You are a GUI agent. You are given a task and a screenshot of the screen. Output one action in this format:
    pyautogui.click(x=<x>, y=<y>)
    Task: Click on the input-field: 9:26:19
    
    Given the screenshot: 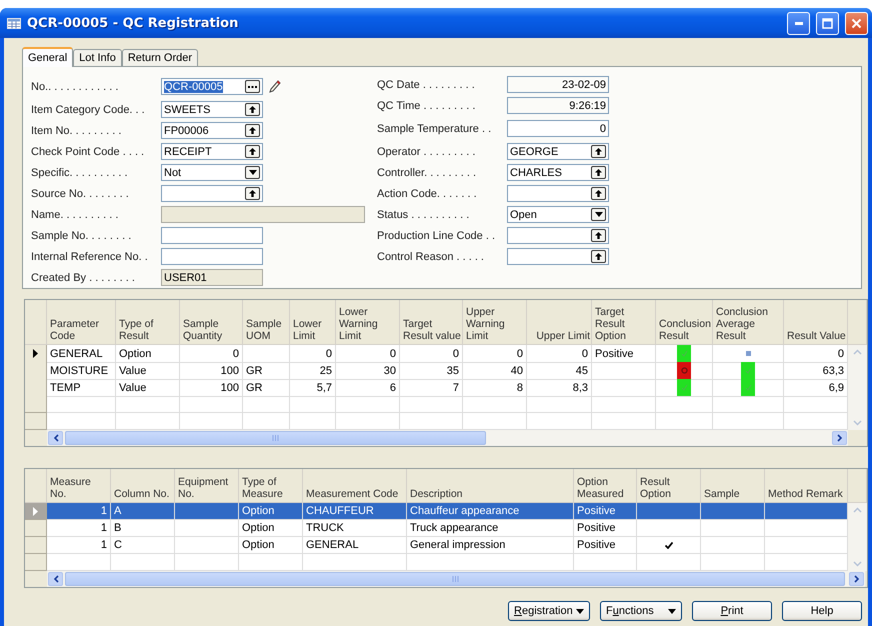 What is the action you would take?
    pyautogui.click(x=558, y=105)
    